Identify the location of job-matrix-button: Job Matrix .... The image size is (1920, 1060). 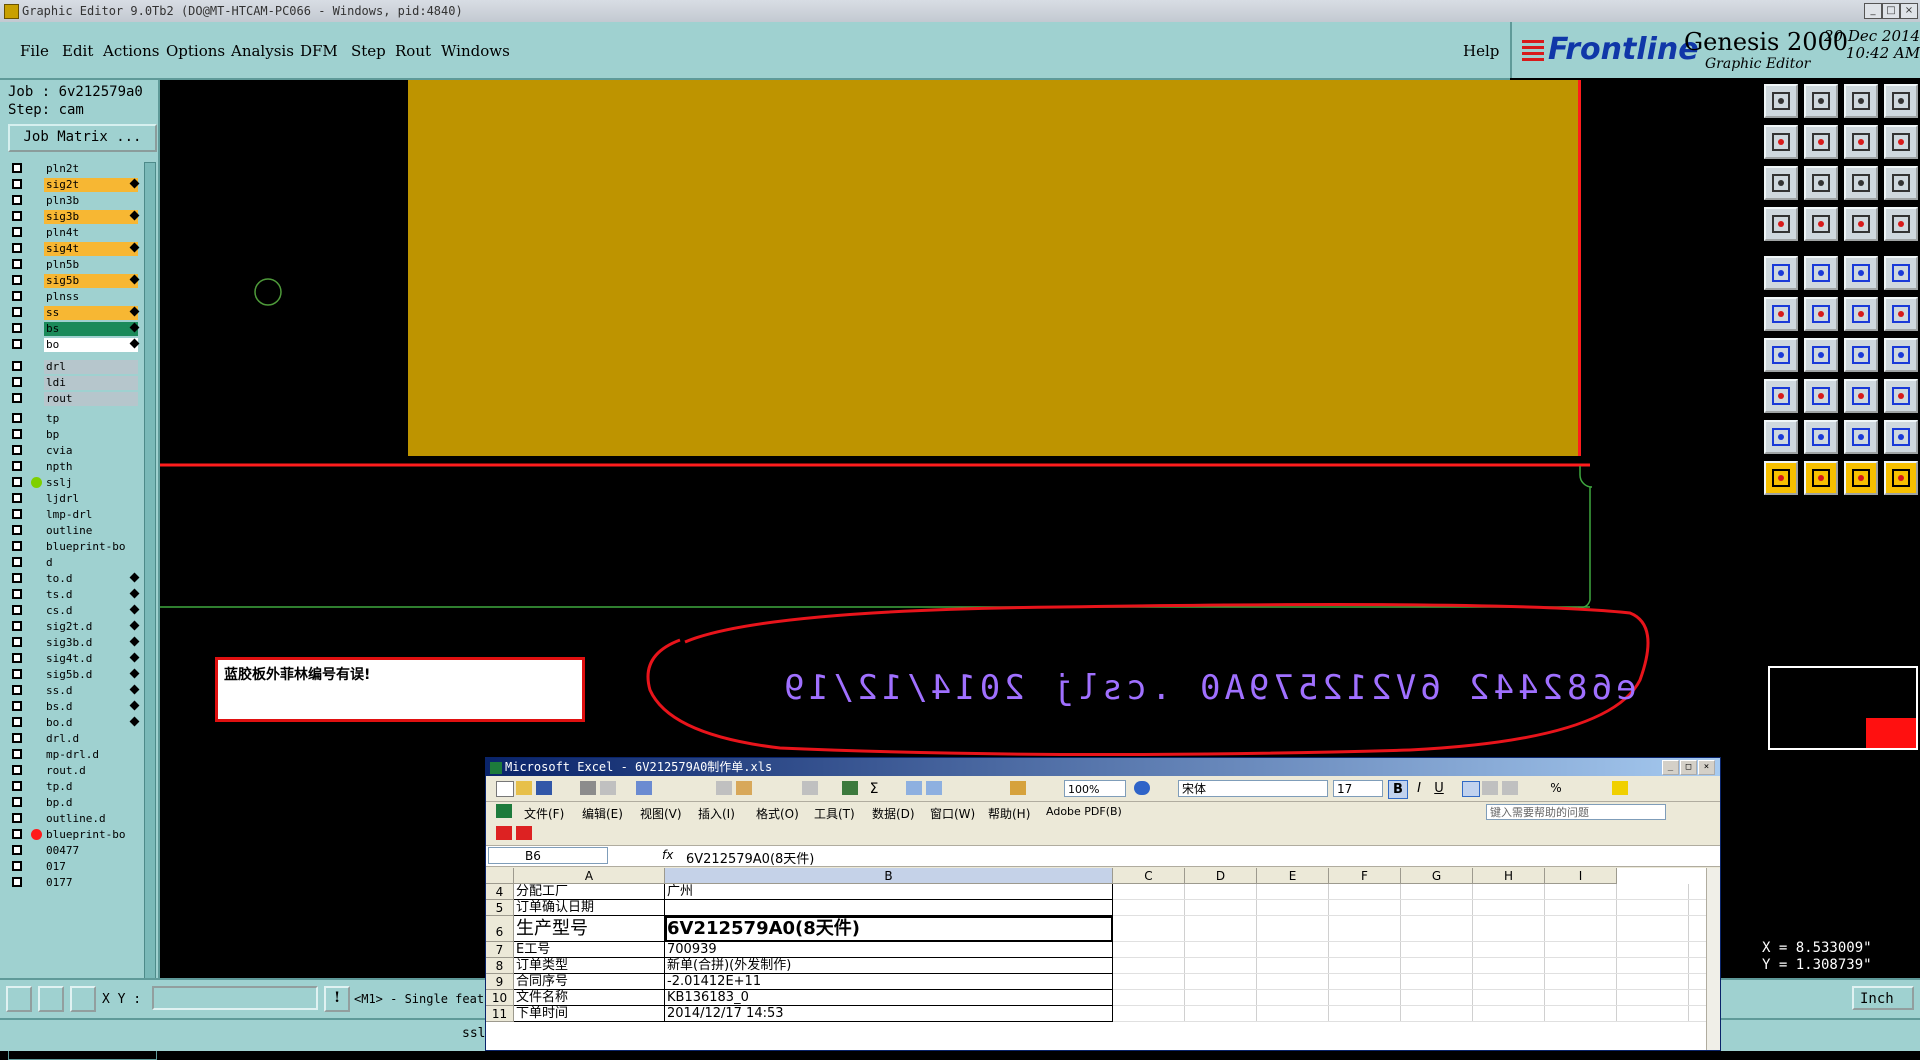
(82, 138).